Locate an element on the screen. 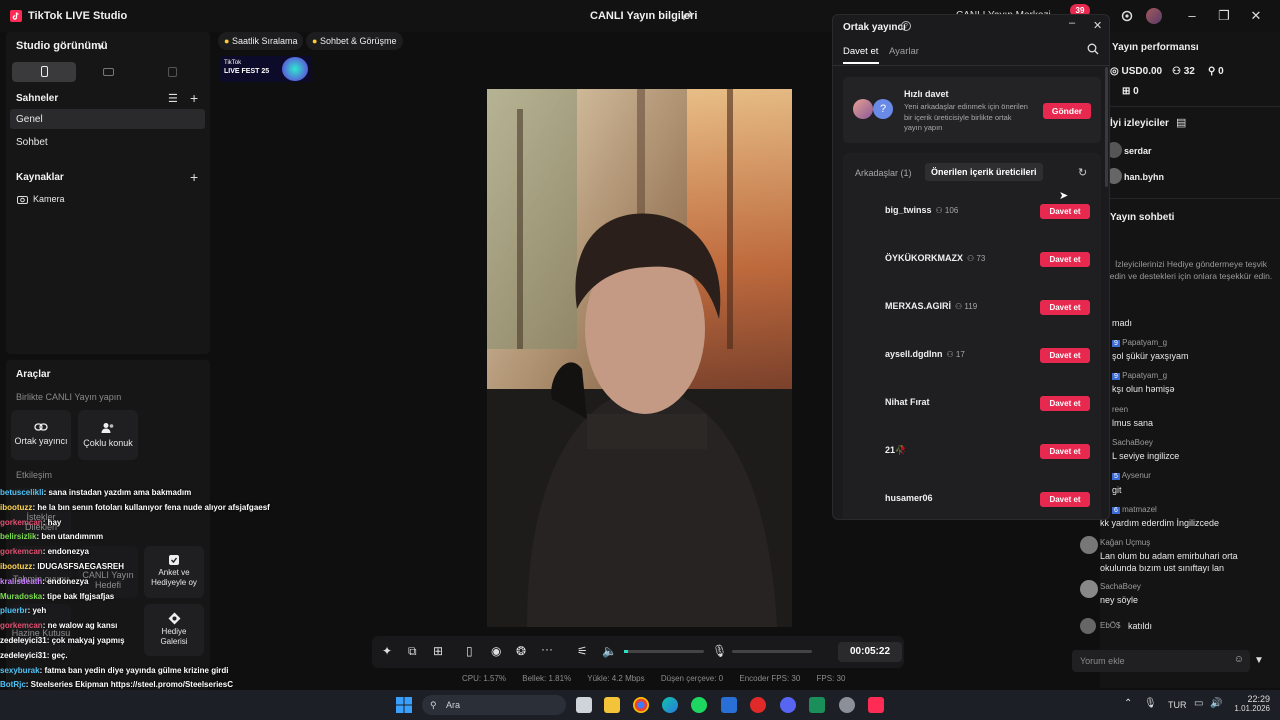 This screenshot has height=720, width=1280. users-icon is located at coordinates (108, 428).